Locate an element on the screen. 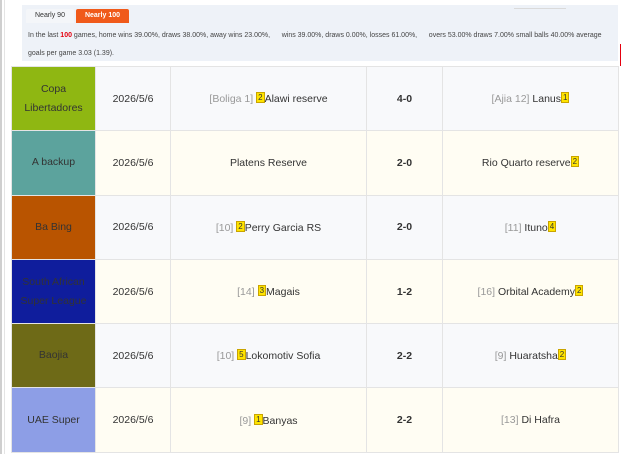 This screenshot has width=630, height=454. away-team-cell: Rio Quarto reserve 2 is located at coordinates (530, 163).